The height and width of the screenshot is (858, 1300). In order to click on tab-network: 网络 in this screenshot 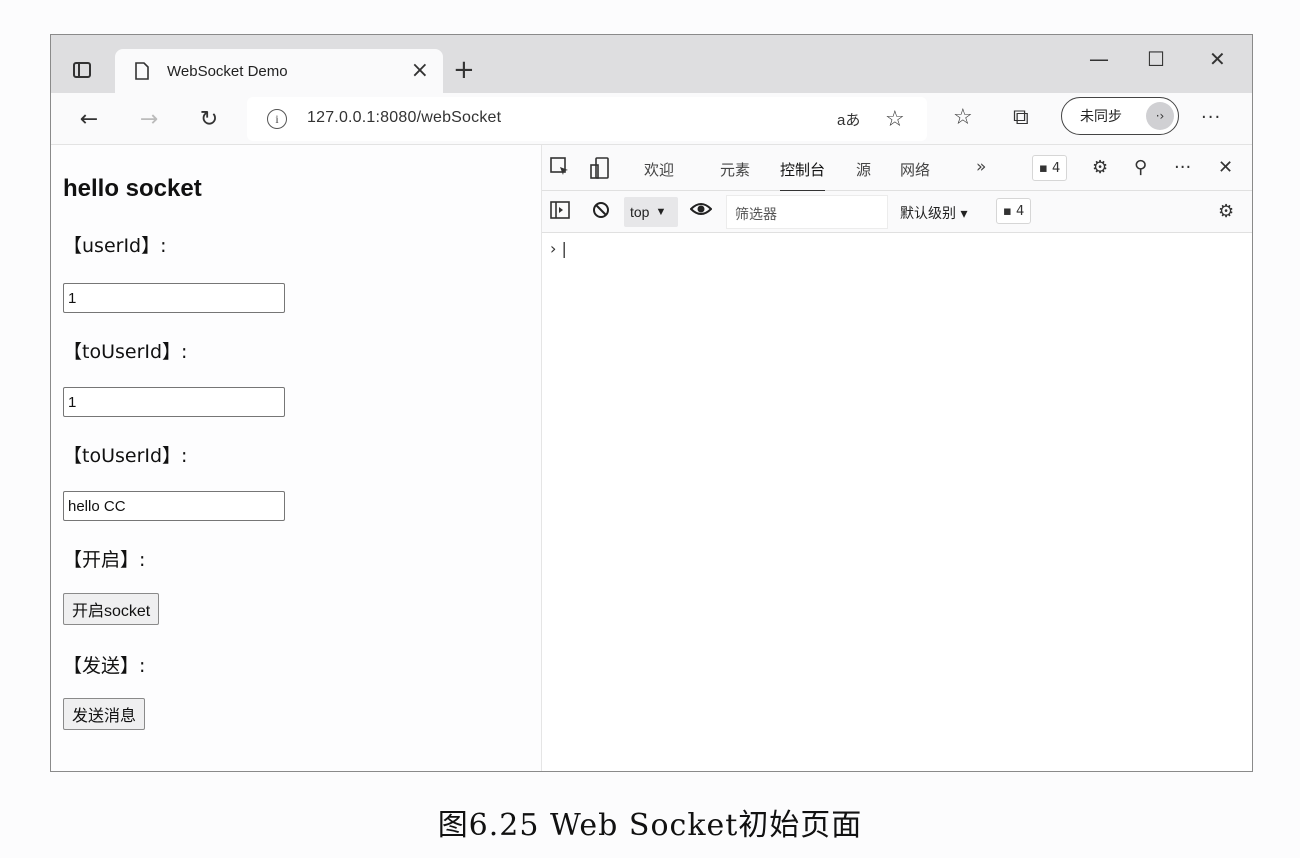, I will do `click(915, 169)`.